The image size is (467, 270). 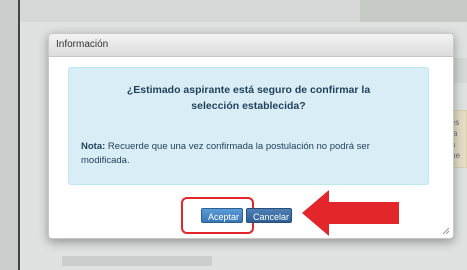 What do you see at coordinates (248, 106) in the screenshot?
I see `question-line-2: selección establecida?` at bounding box center [248, 106].